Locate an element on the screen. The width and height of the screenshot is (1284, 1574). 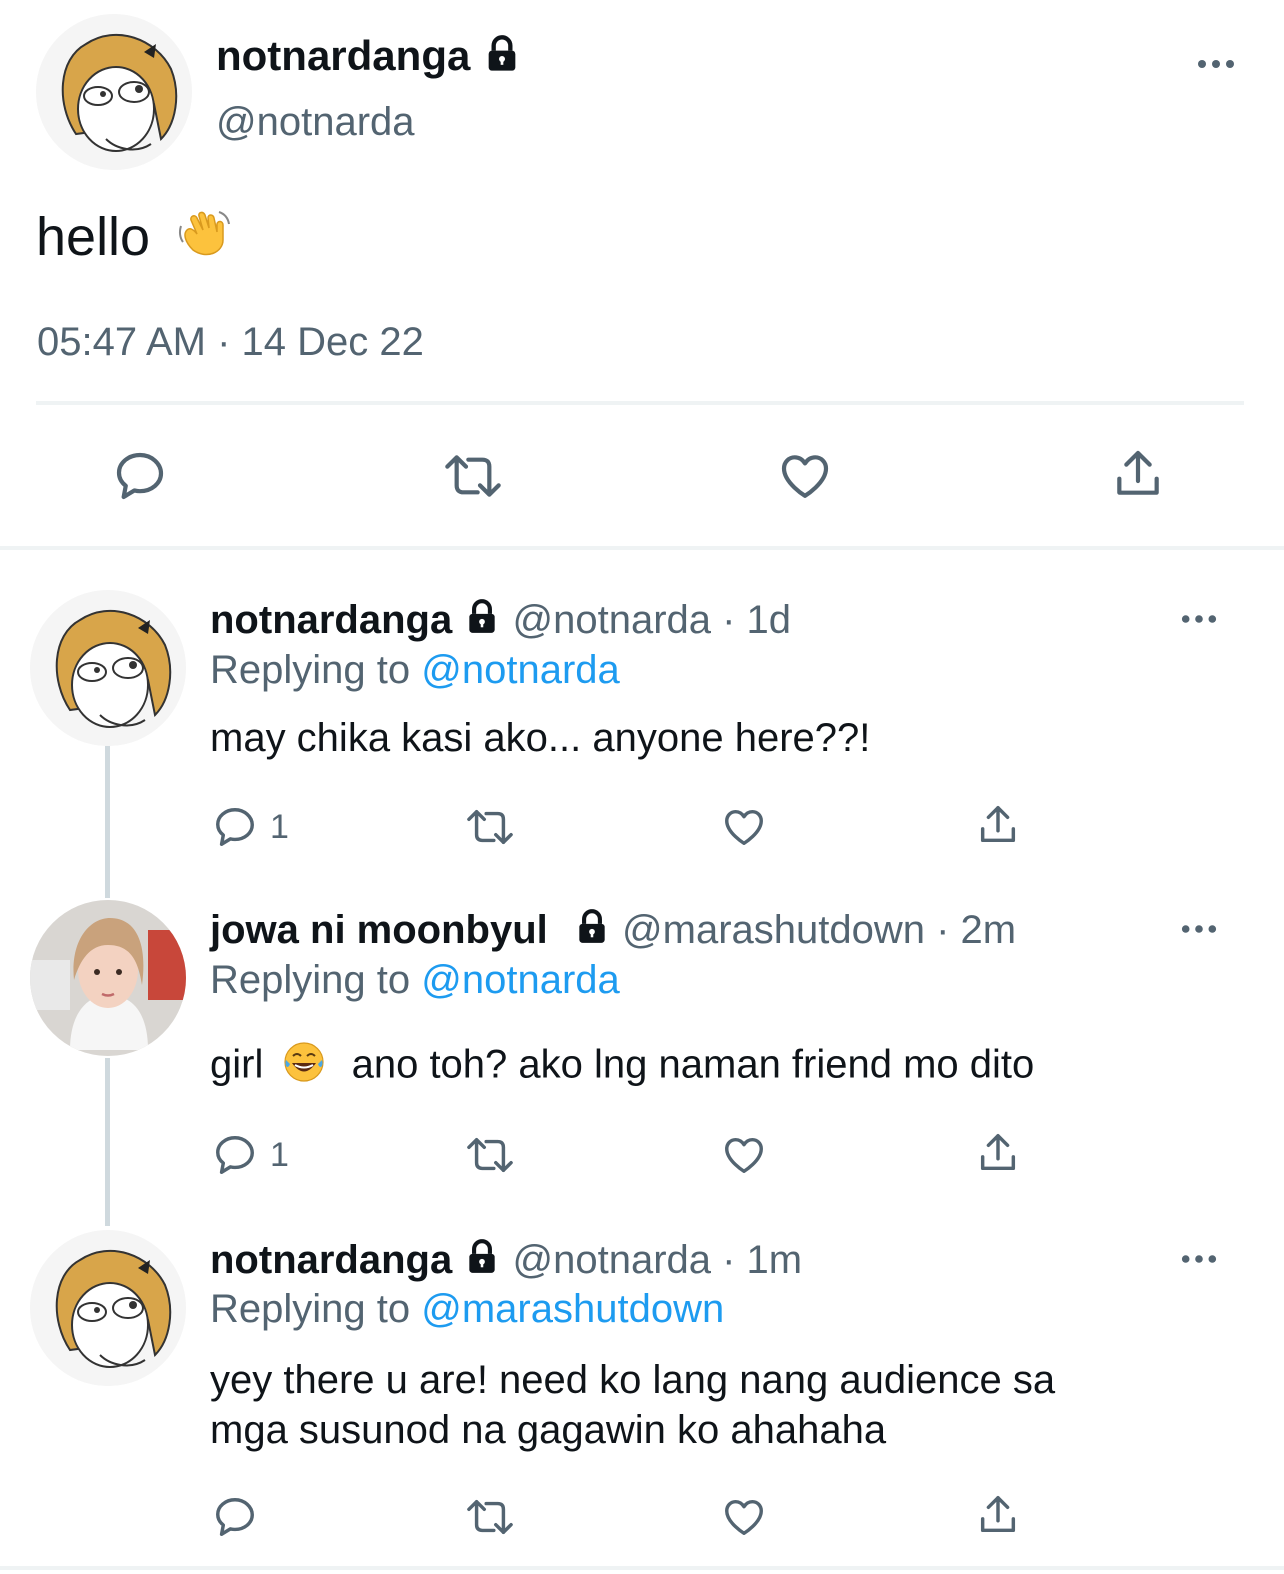
replying-to: Replying to @marashutdown is located at coordinates (467, 1309).